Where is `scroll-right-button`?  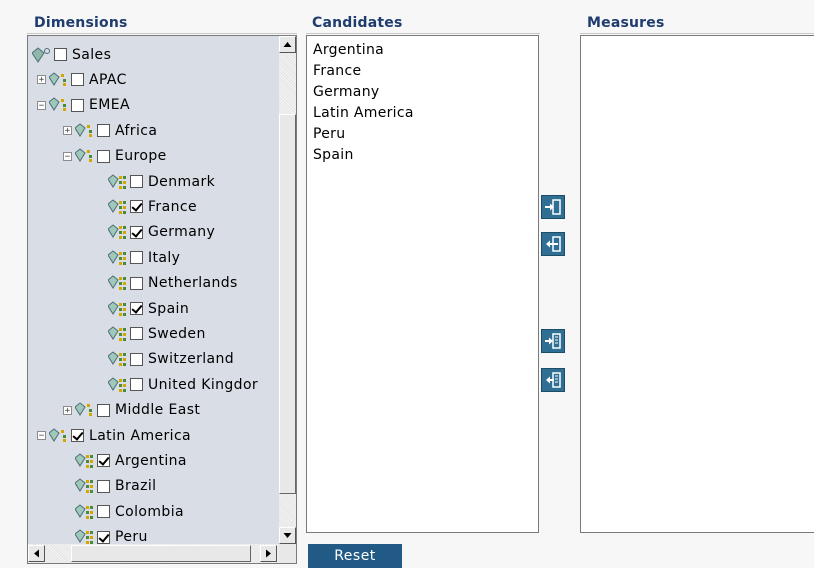
scroll-right-button is located at coordinates (268, 553).